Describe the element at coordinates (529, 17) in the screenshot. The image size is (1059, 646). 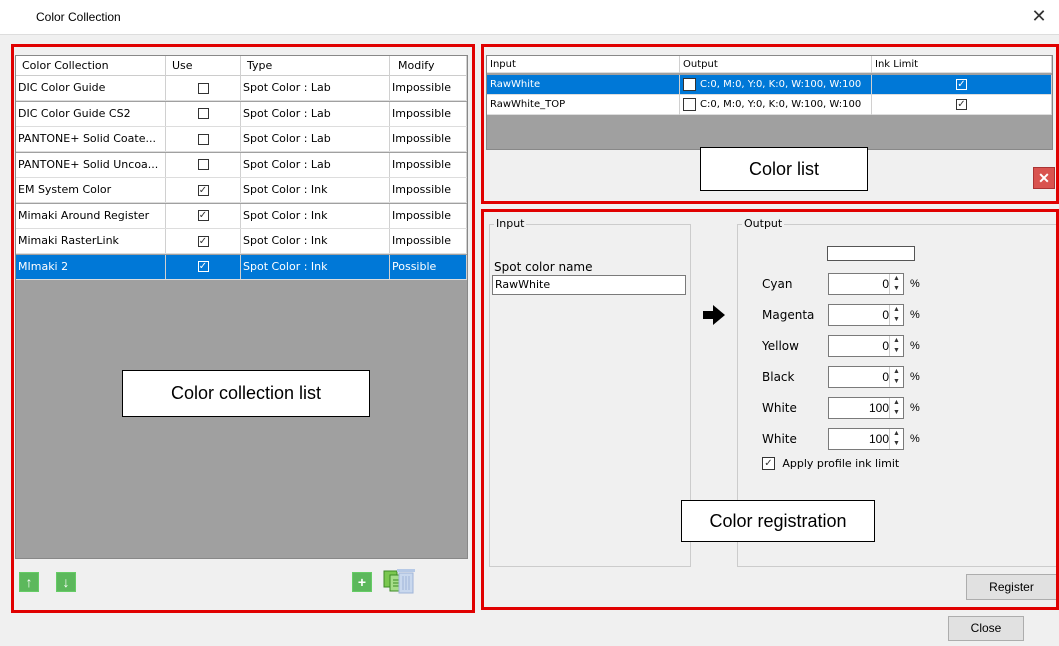
I see `title-bar: Color Collection ✕` at that location.